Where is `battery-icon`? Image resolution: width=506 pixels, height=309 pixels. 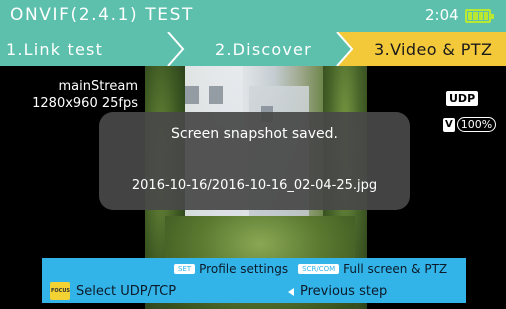
battery-icon is located at coordinates (479, 16).